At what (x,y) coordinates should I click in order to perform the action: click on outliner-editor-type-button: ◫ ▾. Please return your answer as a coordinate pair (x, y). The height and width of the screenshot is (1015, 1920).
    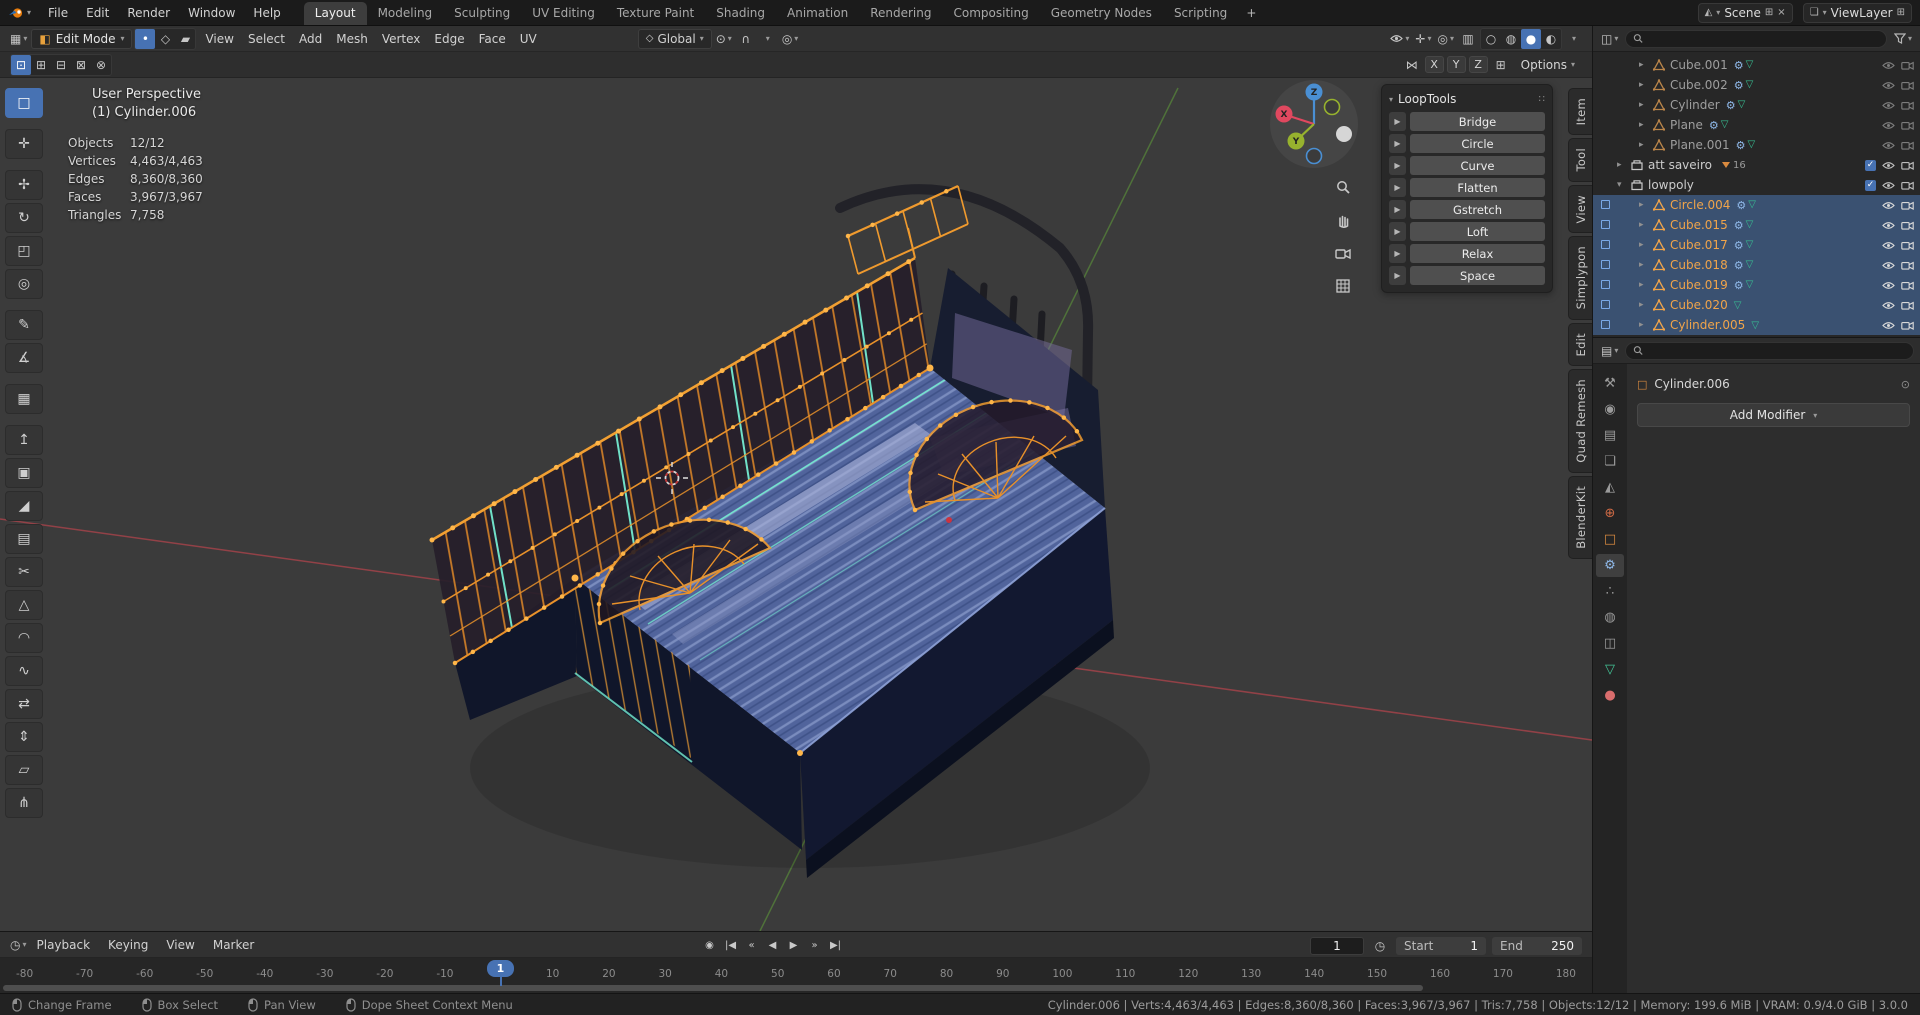
    Looking at the image, I should click on (1609, 39).